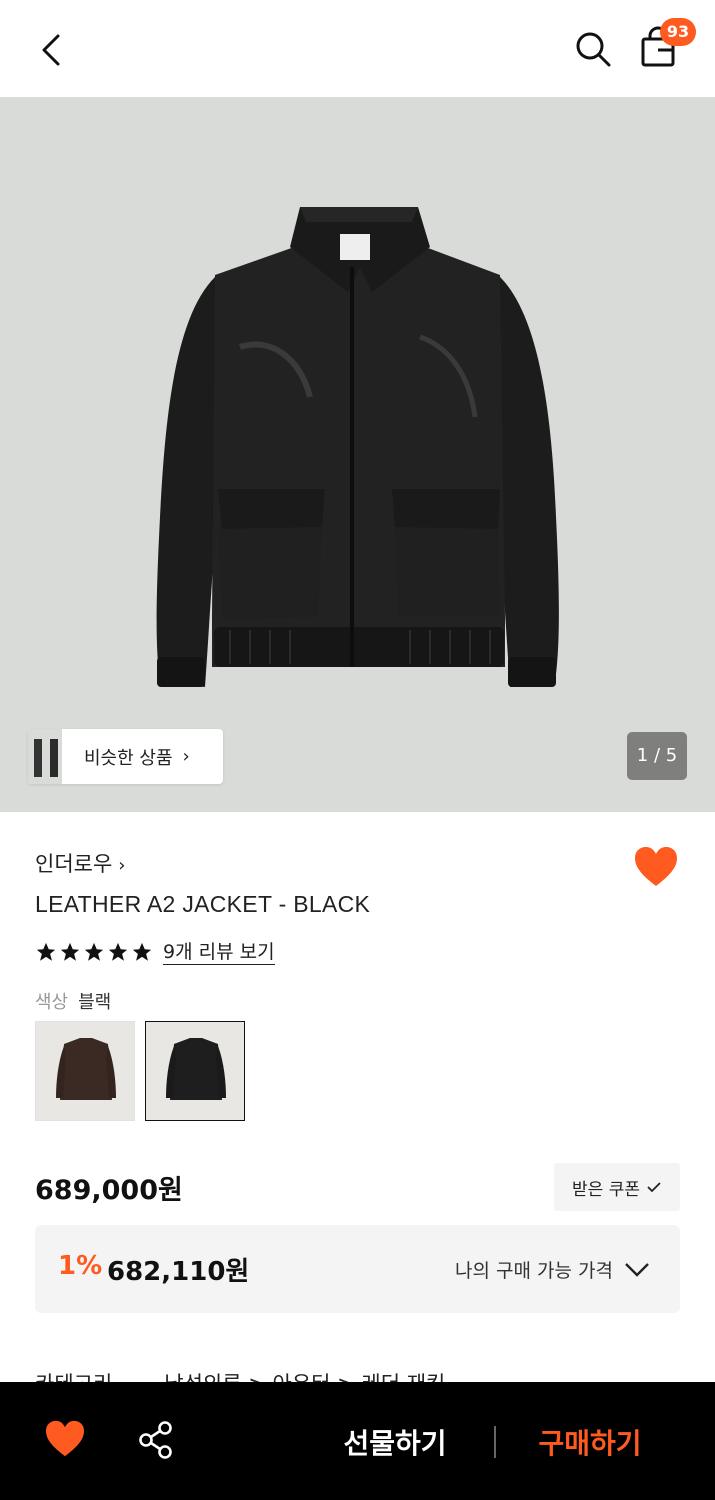 This screenshot has height=1500, width=715. I want to click on check-icon, so click(654, 1187).